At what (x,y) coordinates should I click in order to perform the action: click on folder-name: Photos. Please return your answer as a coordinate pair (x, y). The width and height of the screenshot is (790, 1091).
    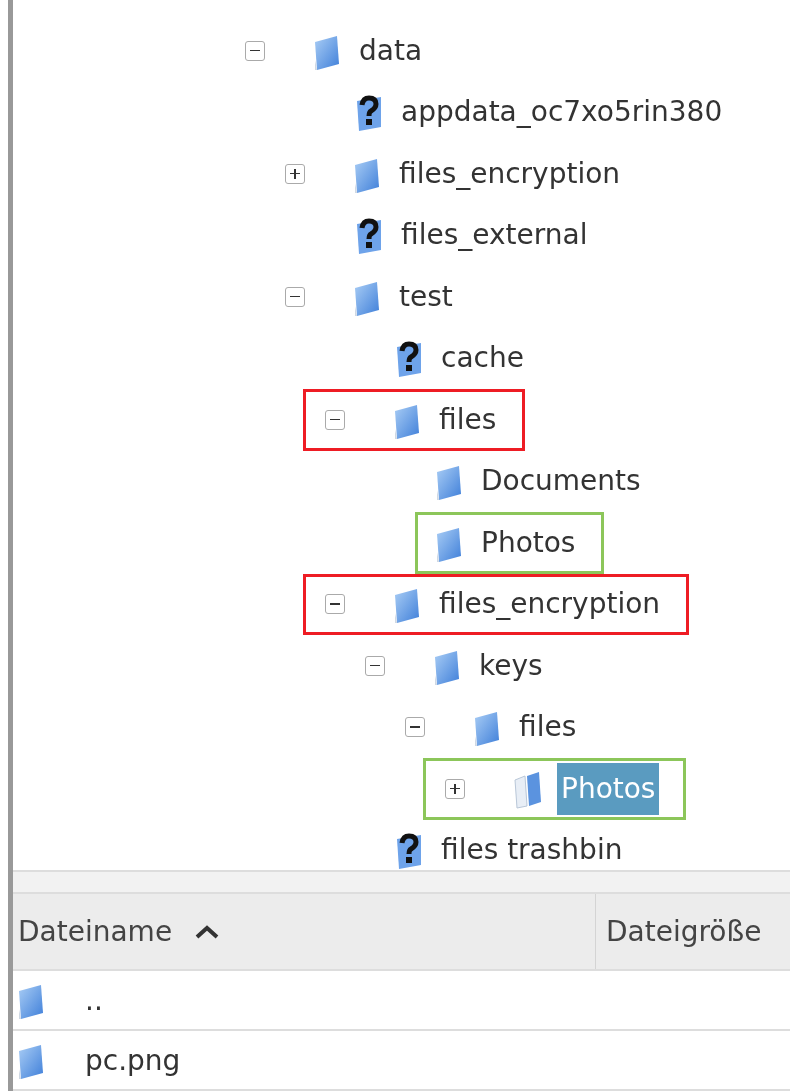
    Looking at the image, I should click on (528, 542).